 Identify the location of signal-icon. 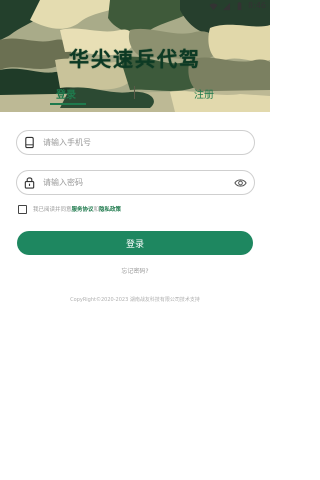
(226, 6).